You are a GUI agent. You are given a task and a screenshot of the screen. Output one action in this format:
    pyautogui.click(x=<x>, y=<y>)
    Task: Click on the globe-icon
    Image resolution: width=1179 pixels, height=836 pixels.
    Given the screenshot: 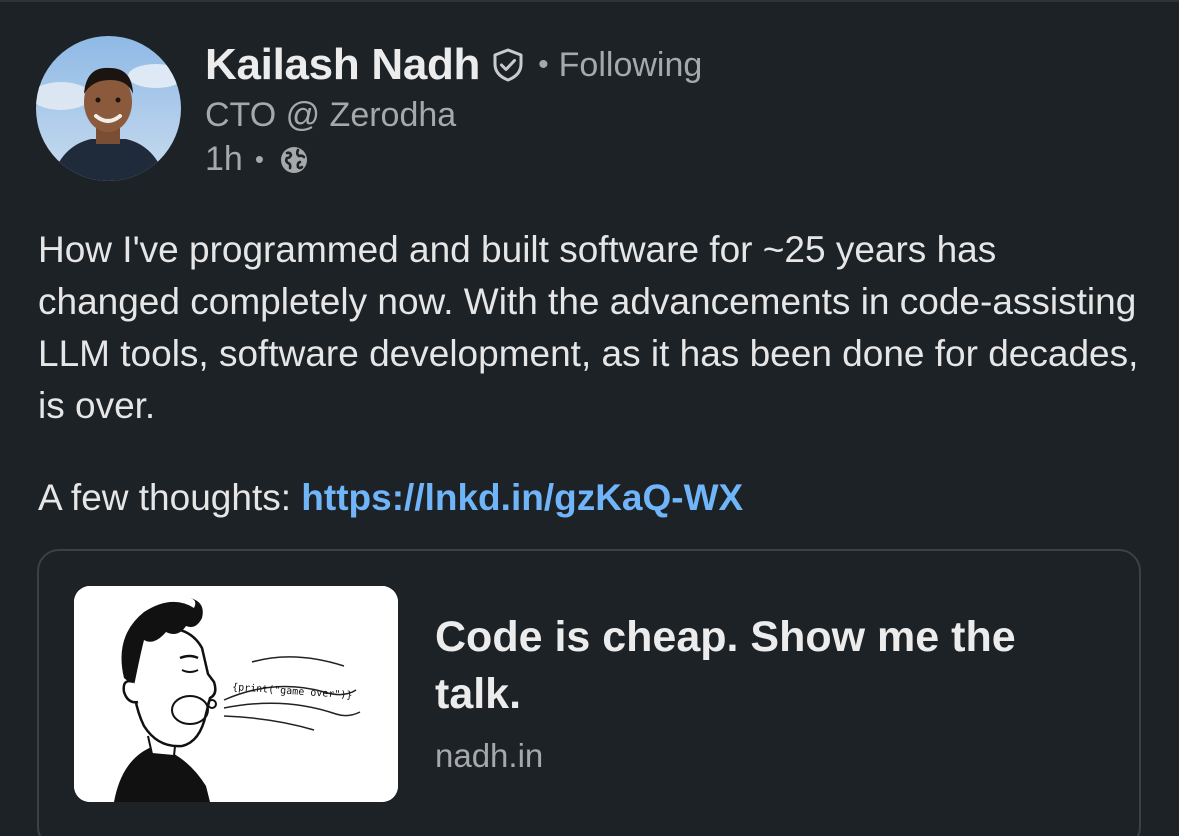 What is the action you would take?
    pyautogui.click(x=294, y=160)
    